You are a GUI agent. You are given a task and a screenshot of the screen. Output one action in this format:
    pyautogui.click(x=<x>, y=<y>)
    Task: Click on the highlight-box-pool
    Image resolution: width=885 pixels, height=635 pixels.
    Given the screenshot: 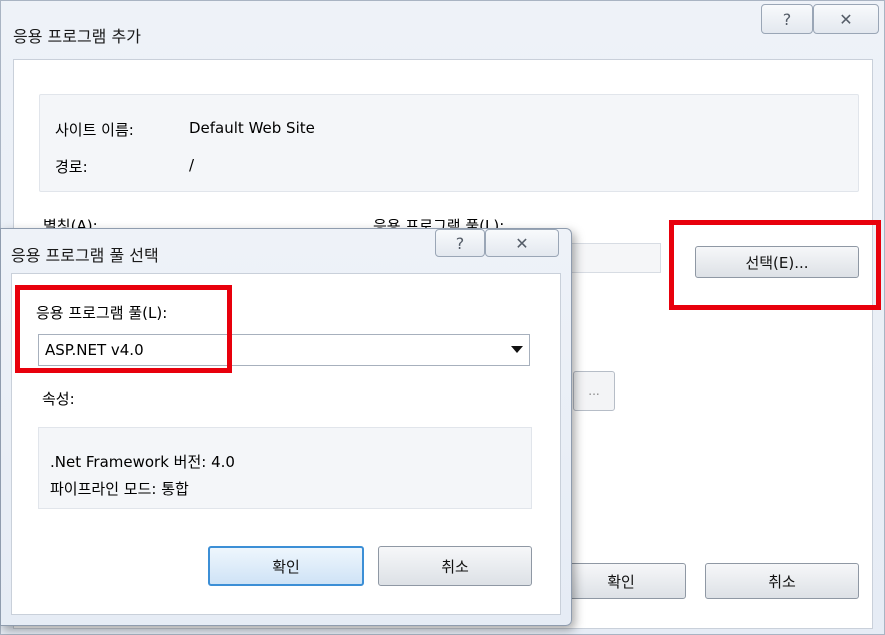 What is the action you would take?
    pyautogui.click(x=123, y=329)
    